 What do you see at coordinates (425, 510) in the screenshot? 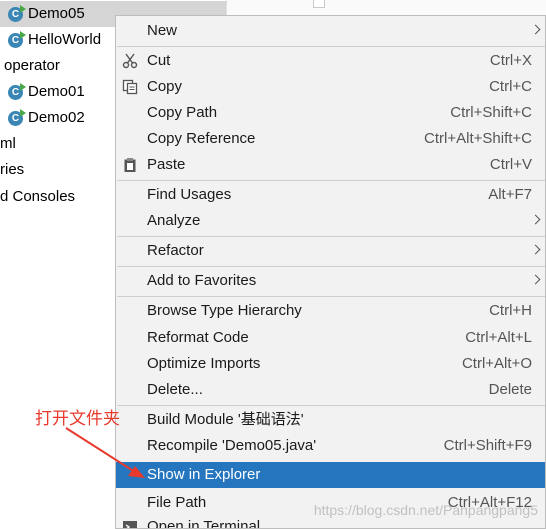
I see `watermark: https://blog.csdn.net/Panpangpang5` at bounding box center [425, 510].